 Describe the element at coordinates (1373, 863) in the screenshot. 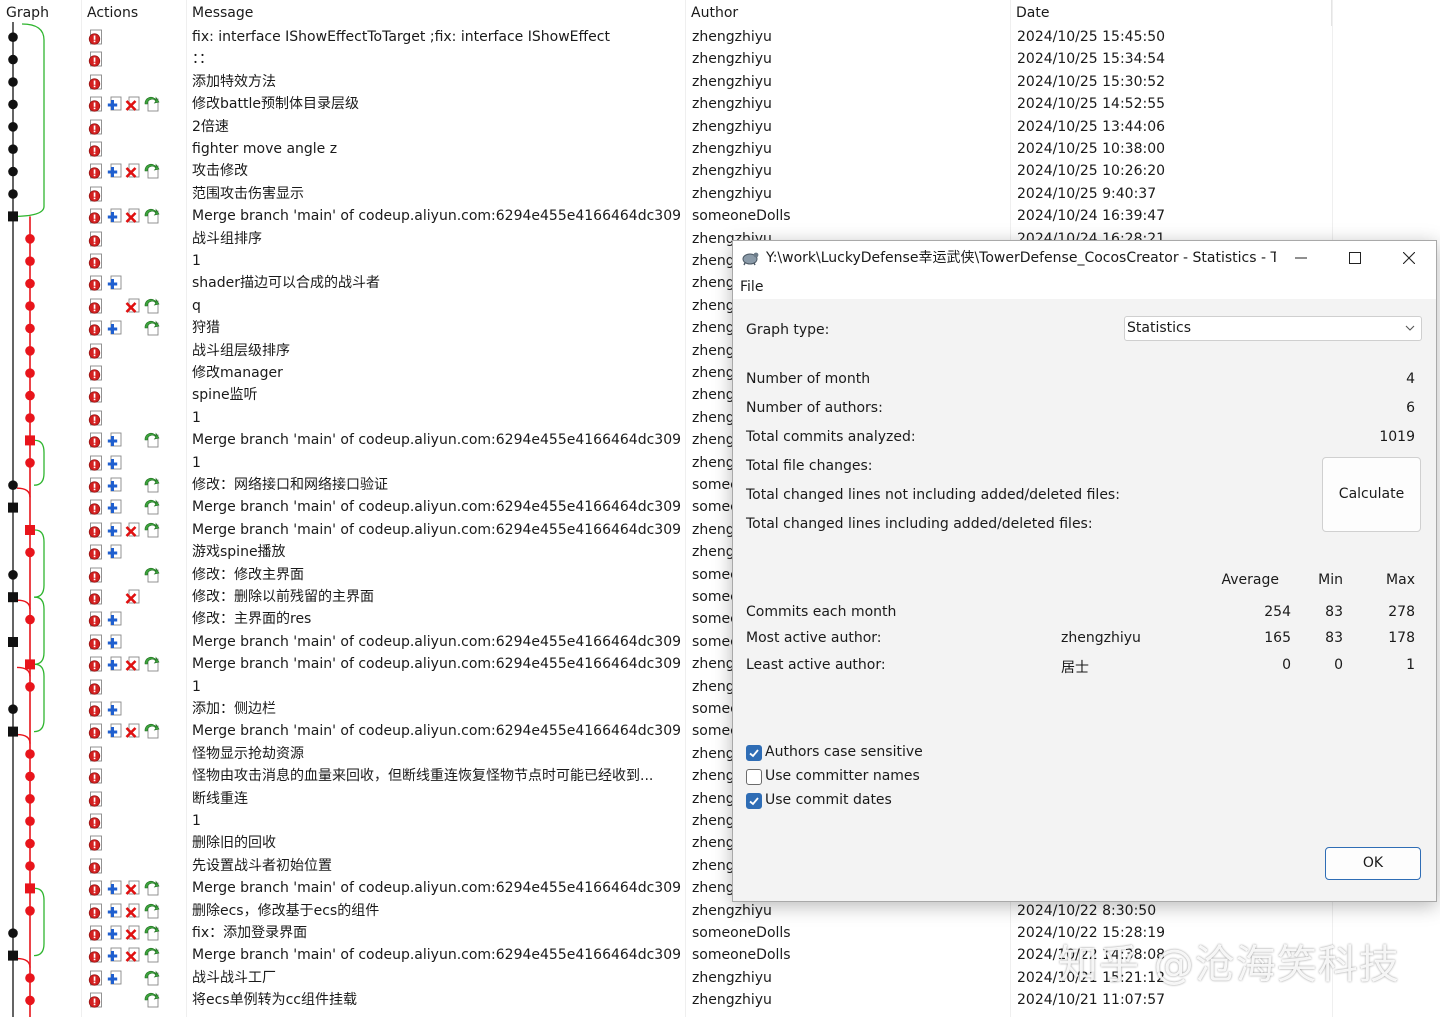

I see `ok-button: OK` at that location.